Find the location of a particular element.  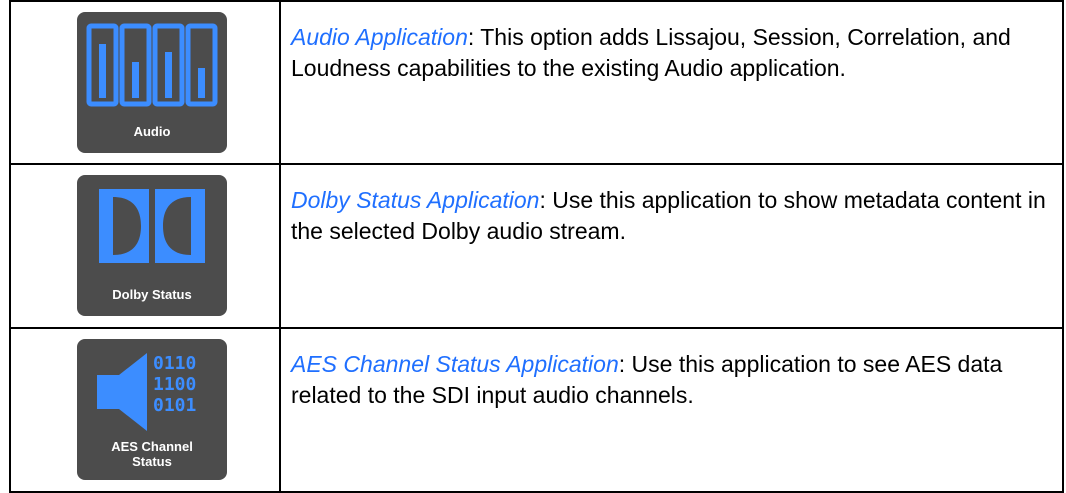

icon-cell: 0110 1100 0101 AES Channel Status is located at coordinates (145, 410).